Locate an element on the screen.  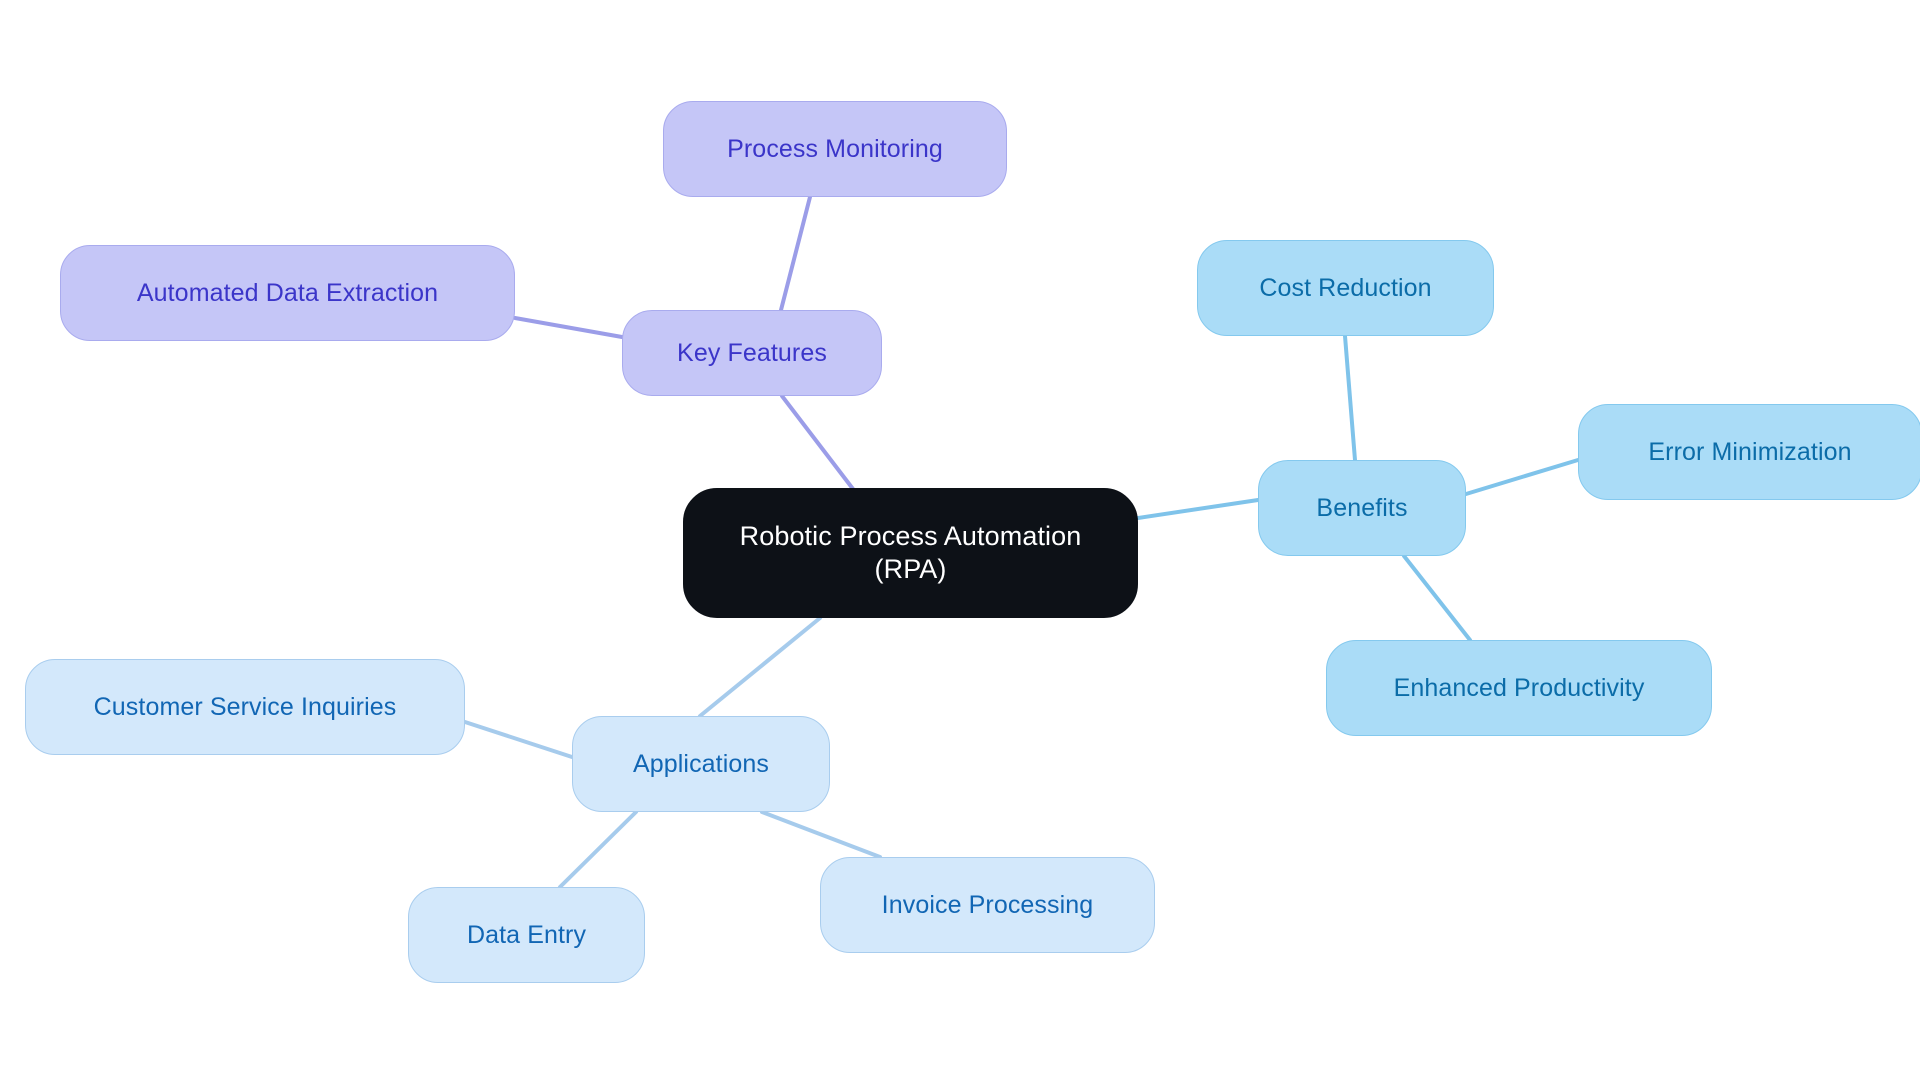
edge-applications-to-invoice-processing is located at coordinates (821, 834).